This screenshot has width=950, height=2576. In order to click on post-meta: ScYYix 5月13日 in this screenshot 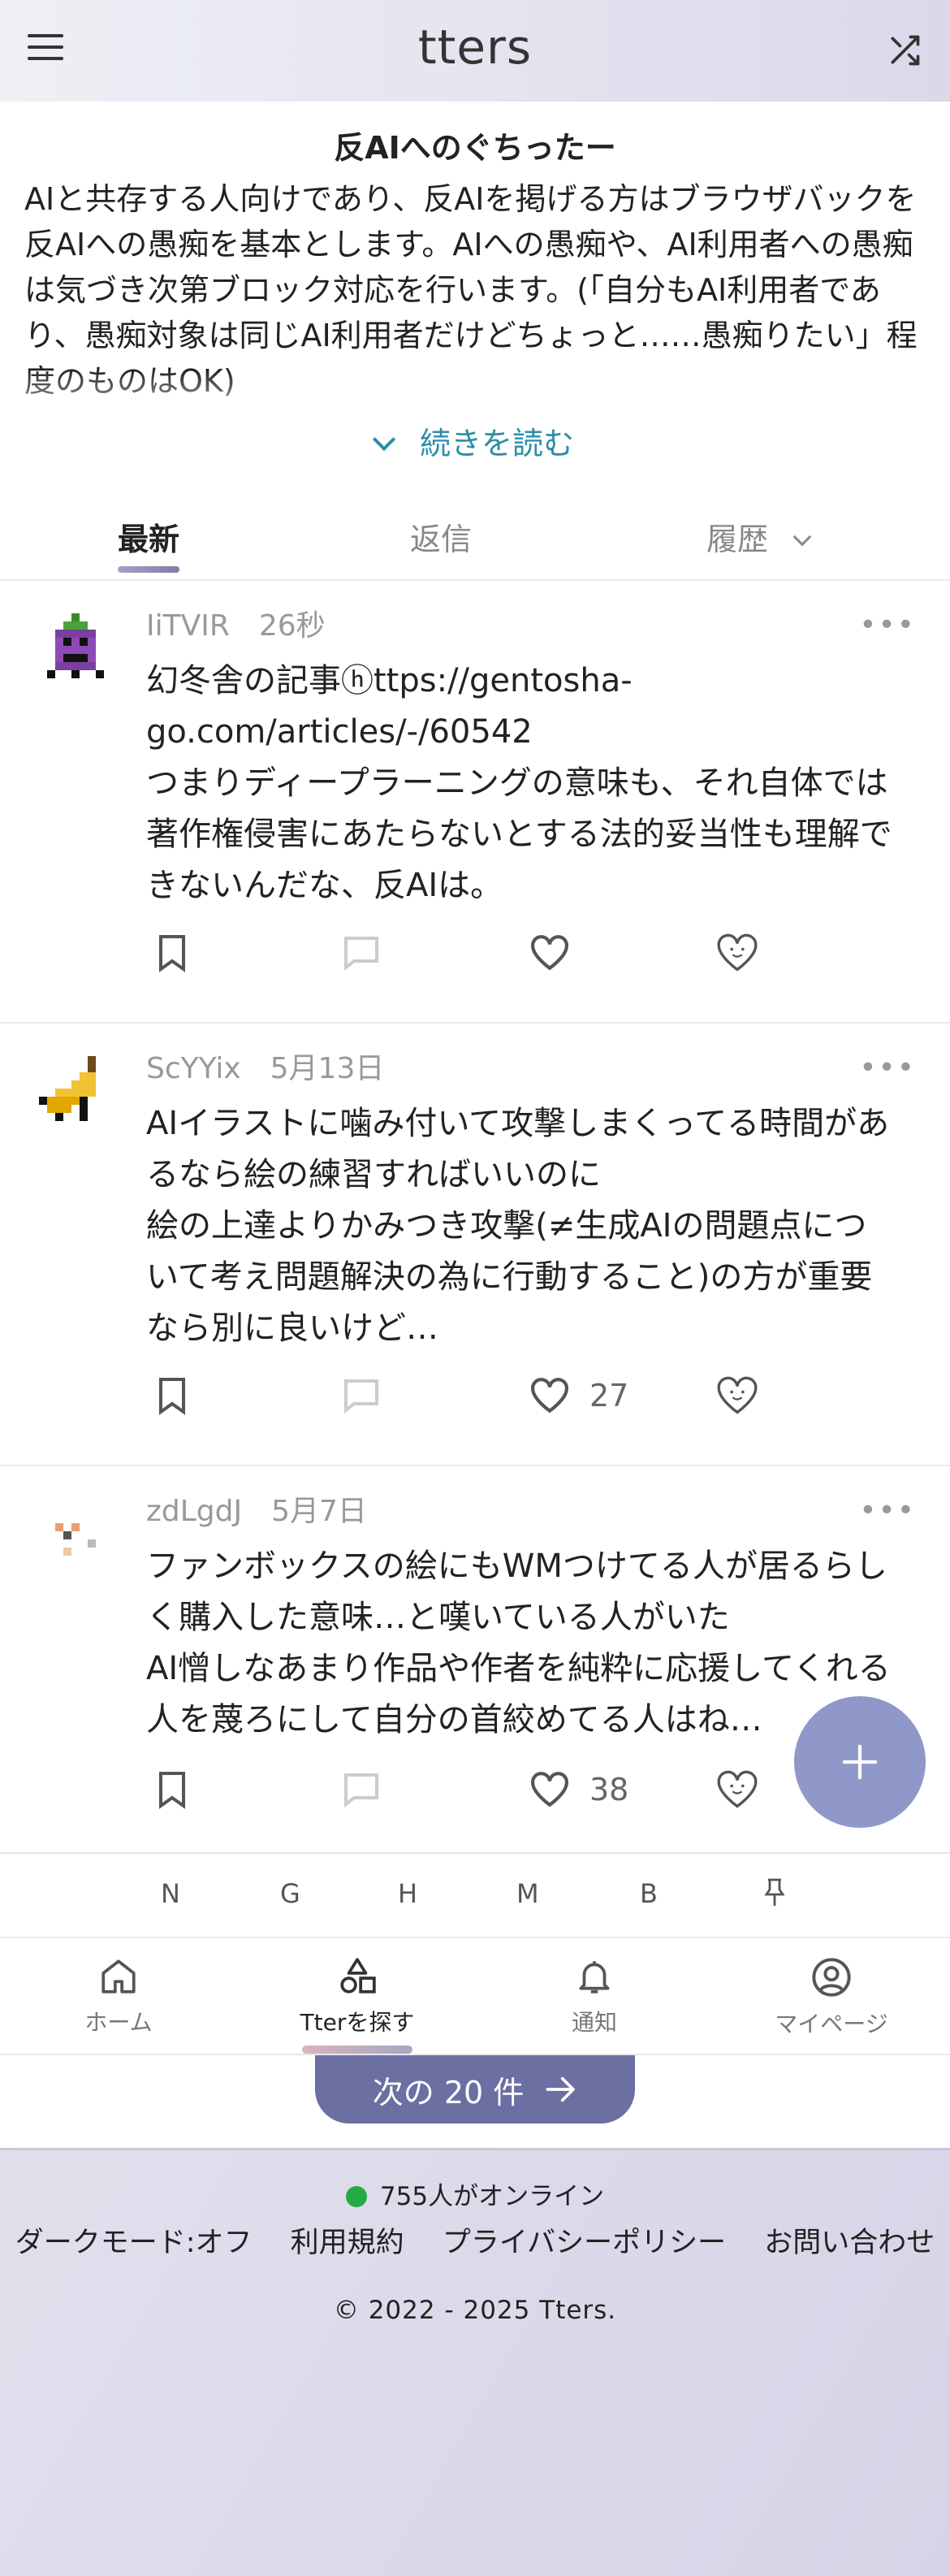, I will do `click(265, 1066)`.